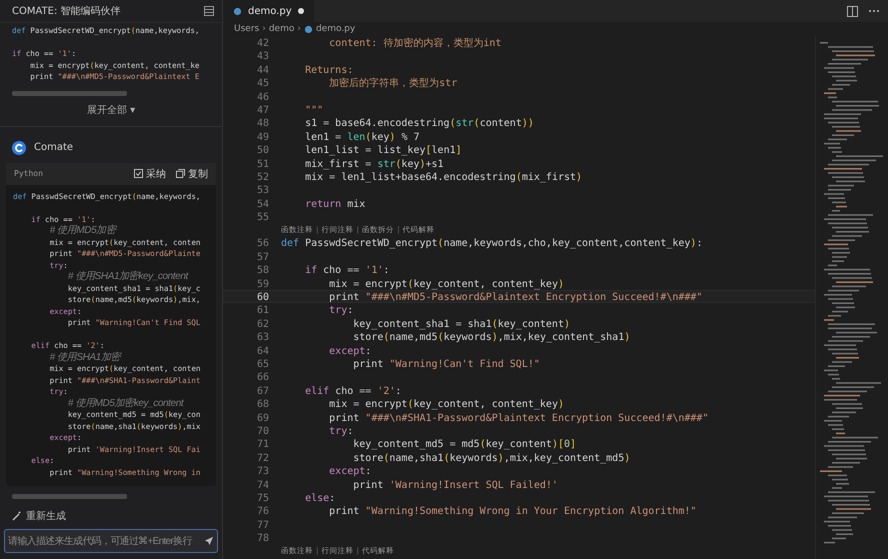 The height and width of the screenshot is (559, 888). What do you see at coordinates (446, 364) in the screenshot?
I see `code-line: print "Warning!Can't Find SQL!"` at bounding box center [446, 364].